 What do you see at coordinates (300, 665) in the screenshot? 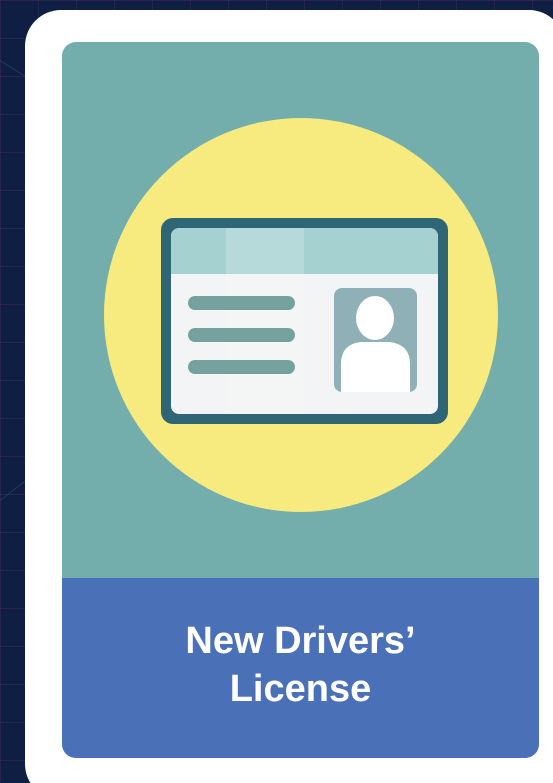
I see `card-title: New Drivers’ License` at bounding box center [300, 665].